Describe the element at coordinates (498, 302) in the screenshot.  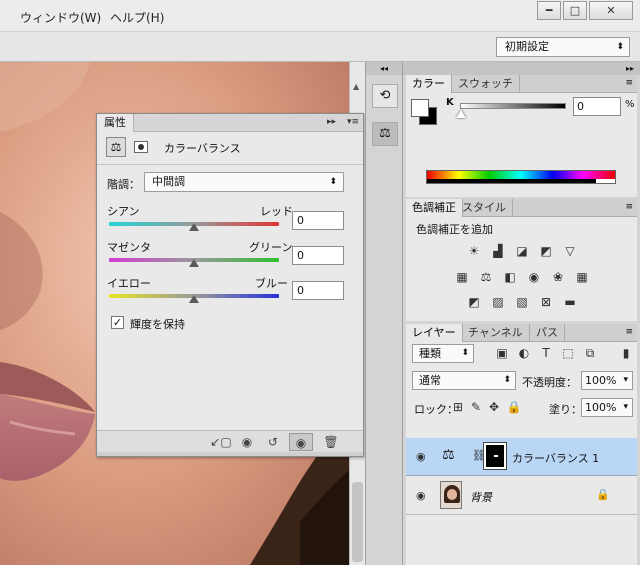
I see `posterize-icon: ▨` at that location.